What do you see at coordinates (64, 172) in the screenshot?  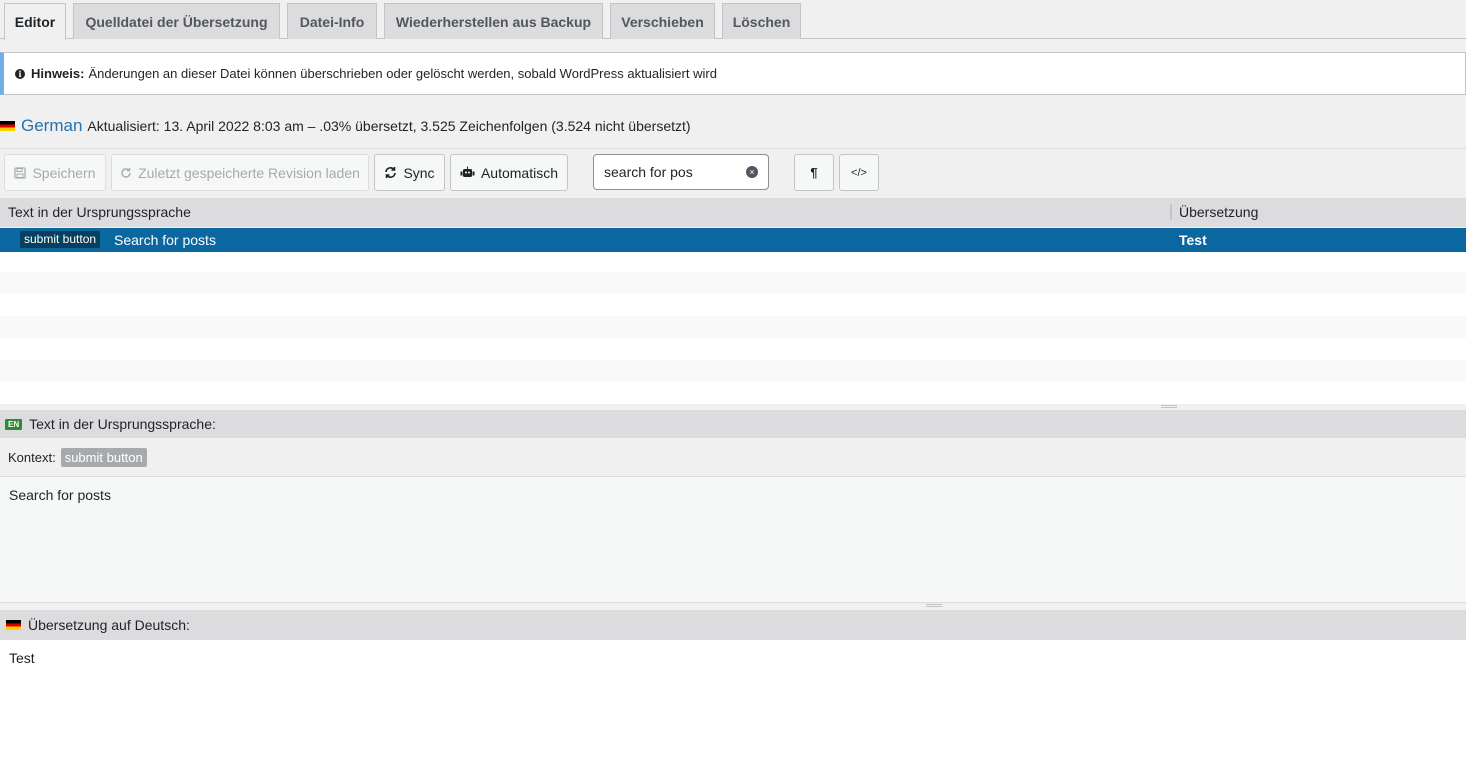 I see `save-label: Speichern` at bounding box center [64, 172].